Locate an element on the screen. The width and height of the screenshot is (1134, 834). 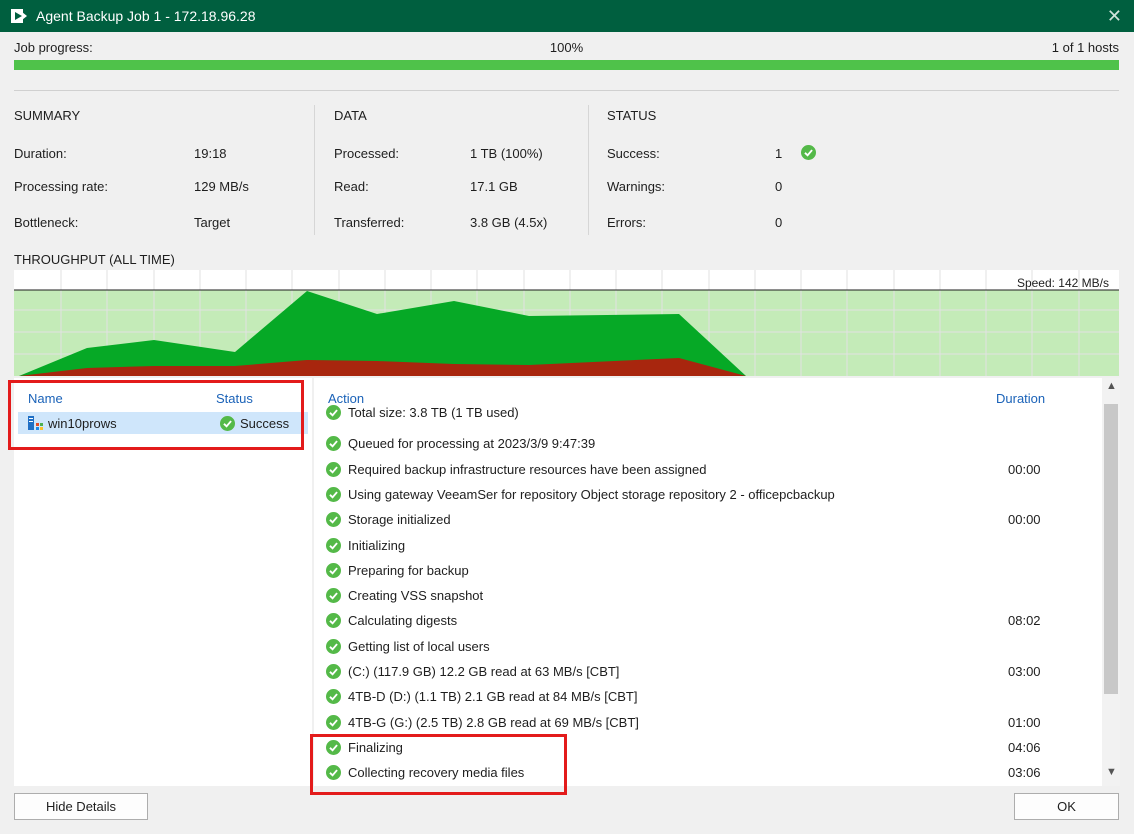
processing-rate-value: 129 MB/s is located at coordinates (221, 186).